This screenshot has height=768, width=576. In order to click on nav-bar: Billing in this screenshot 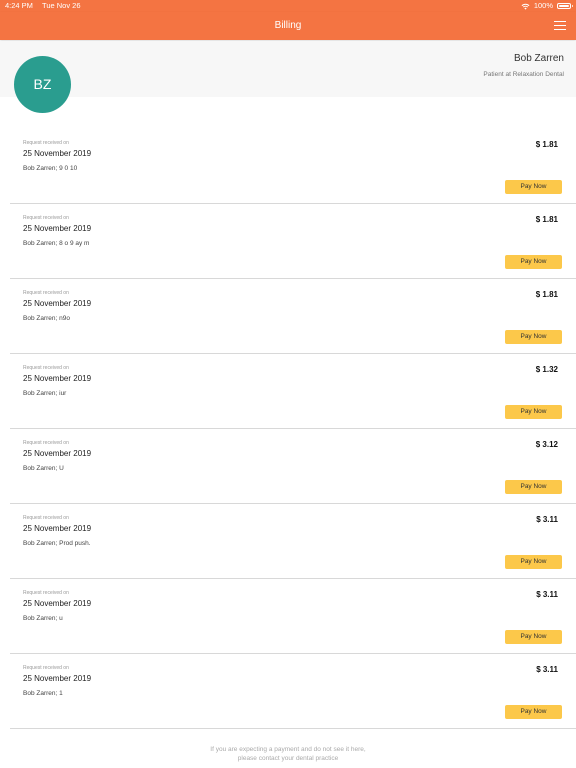, I will do `click(288, 26)`.